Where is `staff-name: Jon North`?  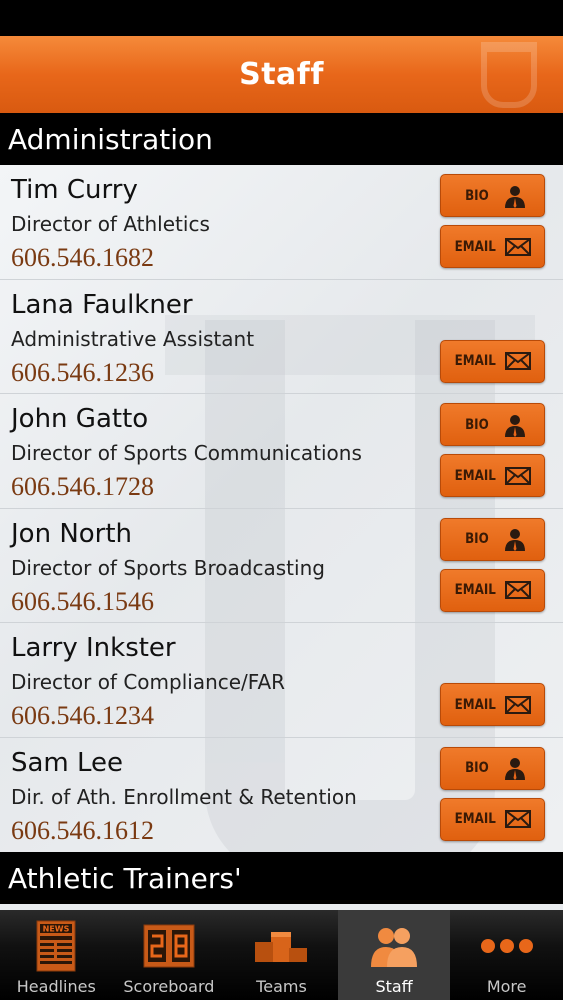 staff-name: Jon North is located at coordinates (72, 533).